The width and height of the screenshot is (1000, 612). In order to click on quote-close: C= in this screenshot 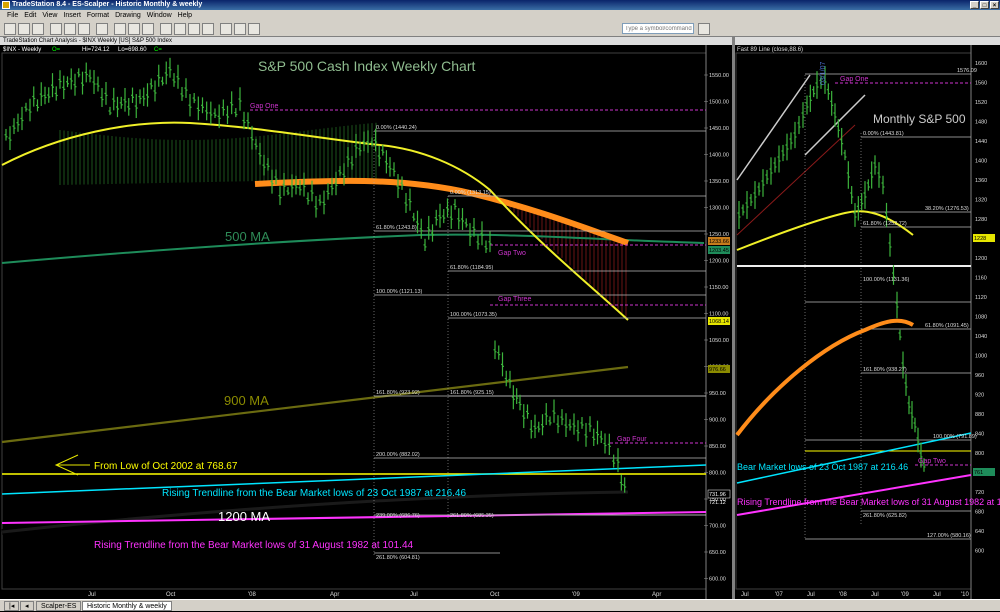, I will do `click(158, 50)`.